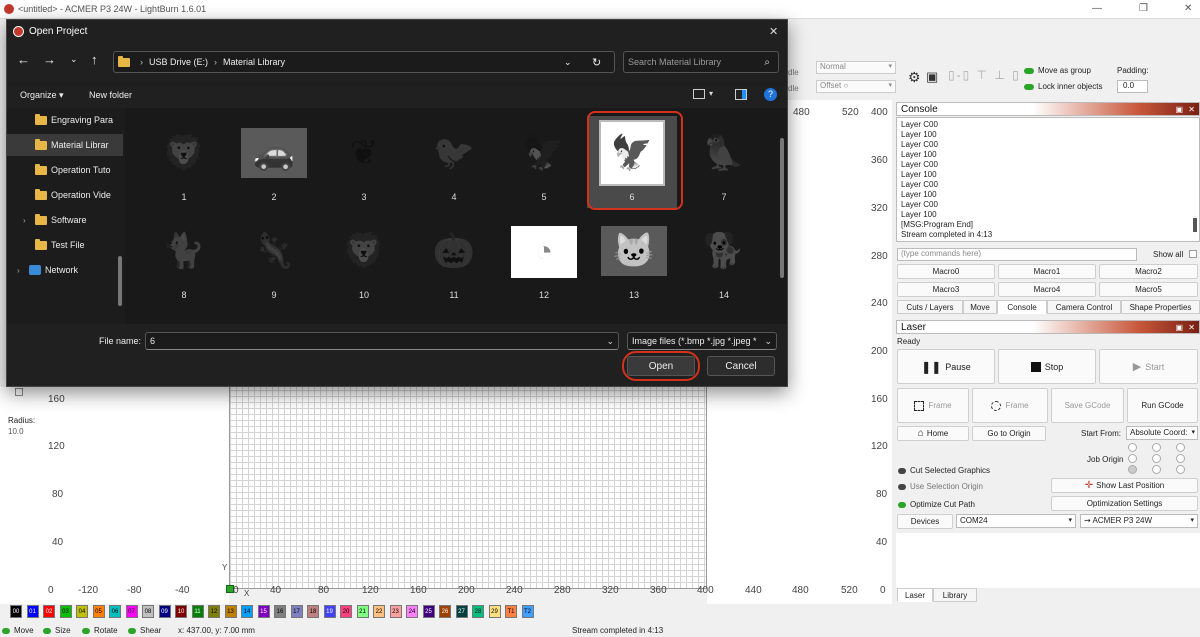 The height and width of the screenshot is (637, 1200). I want to click on file-tile: 🦅 5, so click(542, 162).